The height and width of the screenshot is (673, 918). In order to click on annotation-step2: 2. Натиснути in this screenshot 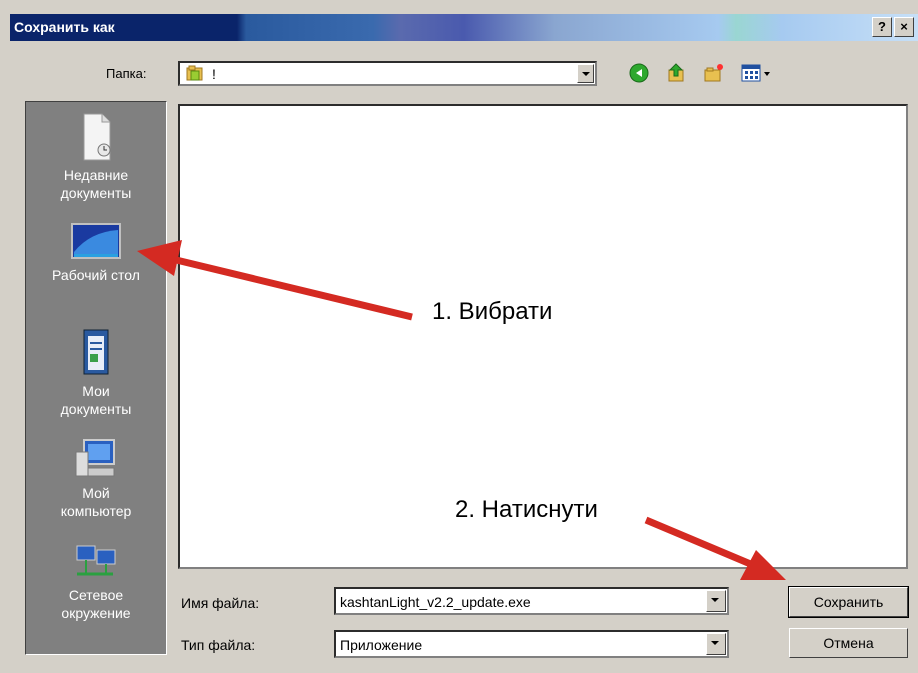, I will do `click(526, 509)`.